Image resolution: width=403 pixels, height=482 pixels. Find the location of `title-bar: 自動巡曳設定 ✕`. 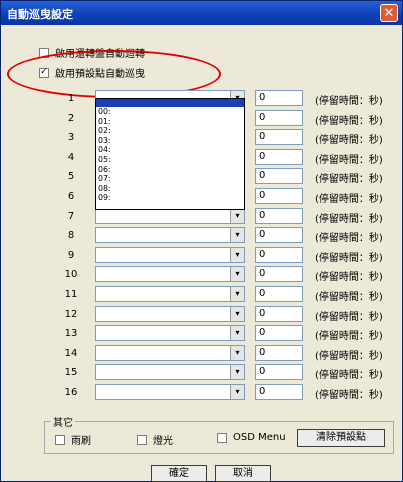

title-bar: 自動巡曳設定 ✕ is located at coordinates (201, 13).